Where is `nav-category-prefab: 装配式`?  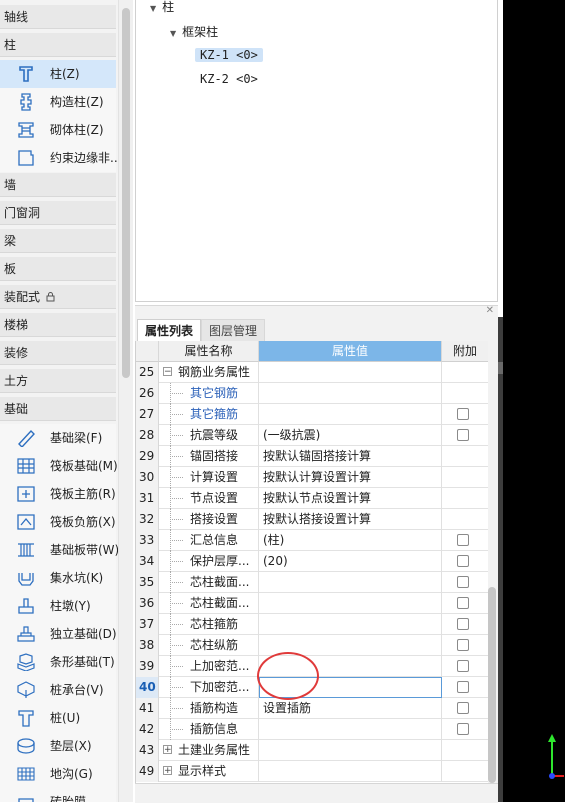 nav-category-prefab: 装配式 is located at coordinates (58, 297).